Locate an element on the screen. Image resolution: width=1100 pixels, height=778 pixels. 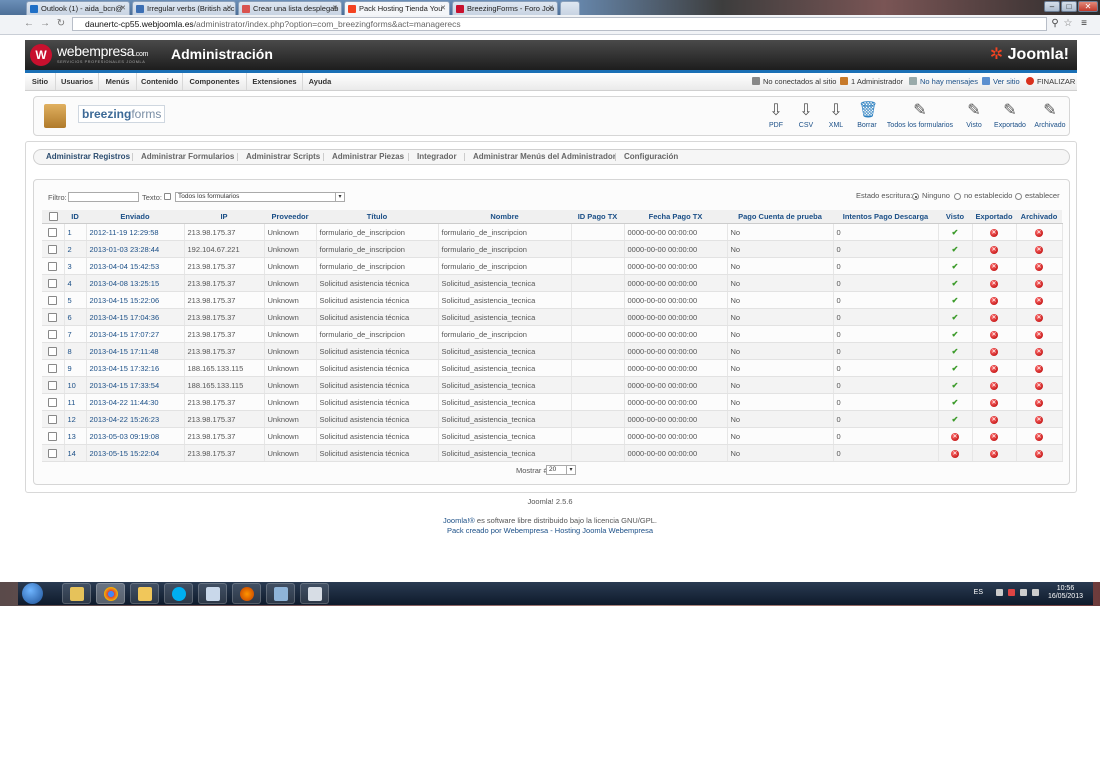
col-intentos-pago: Intentos Pago Descarga is located at coordinates (885, 217).